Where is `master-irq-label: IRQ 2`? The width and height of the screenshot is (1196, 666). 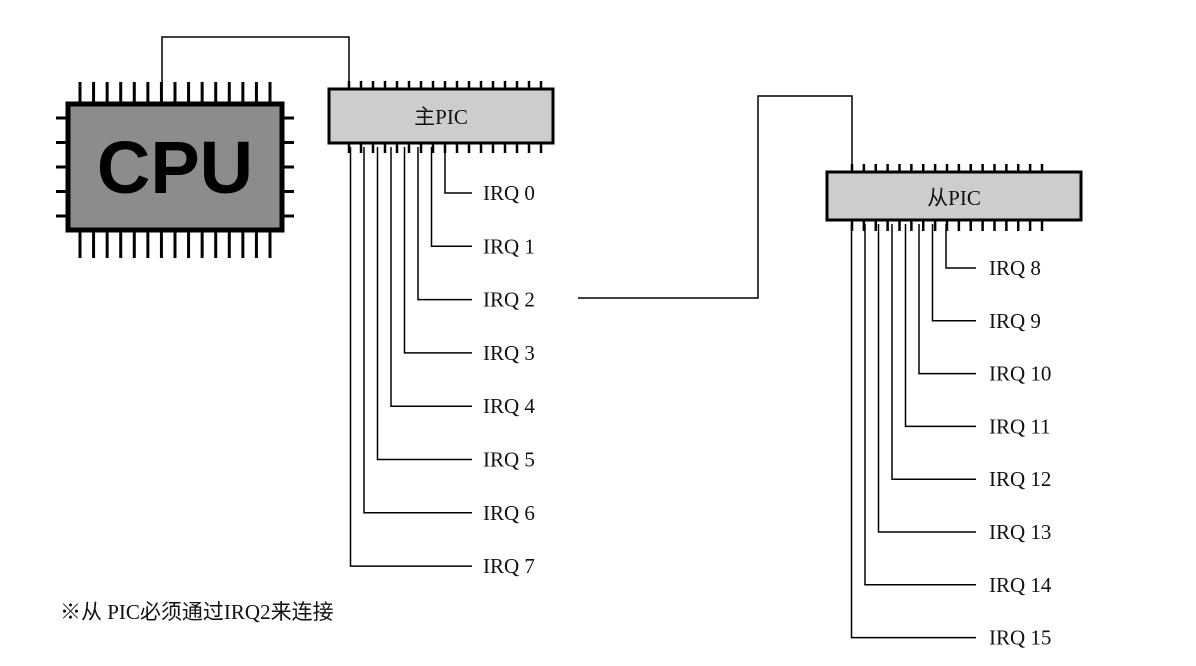 master-irq-label: IRQ 2 is located at coordinates (509, 300).